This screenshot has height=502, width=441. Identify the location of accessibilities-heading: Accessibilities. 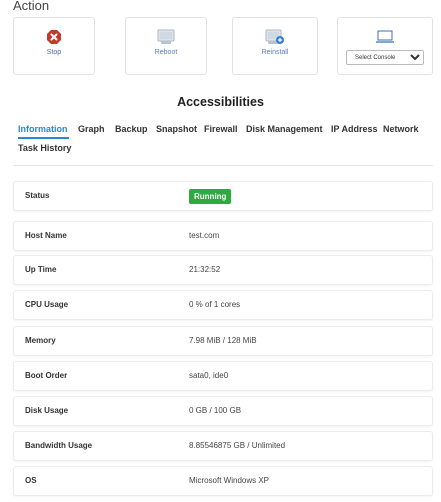
(220, 102).